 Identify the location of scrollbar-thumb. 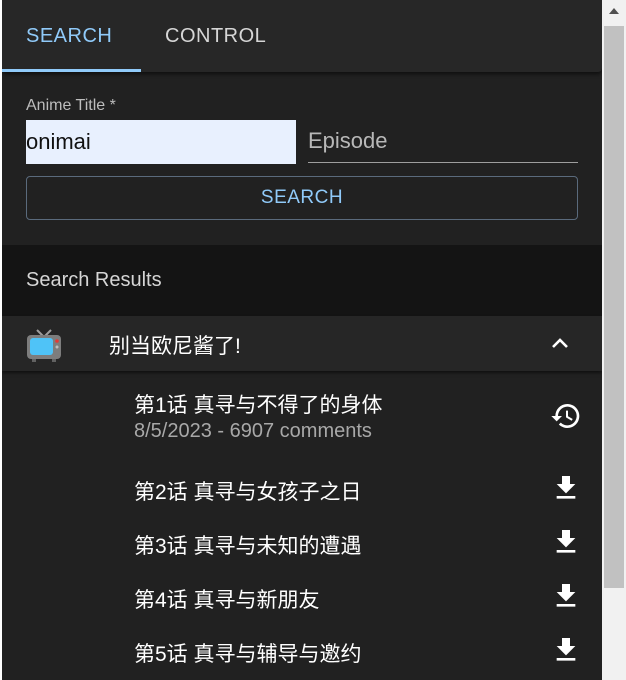
(614, 307).